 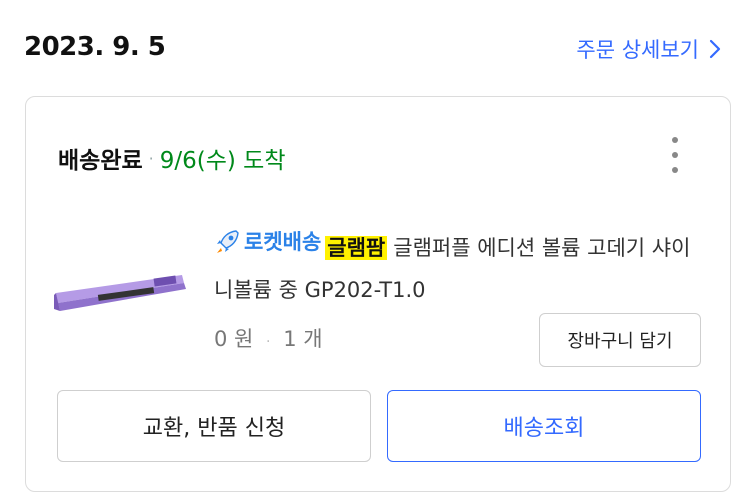 I want to click on order-detail-link: 주문 상세보기, so click(x=648, y=49).